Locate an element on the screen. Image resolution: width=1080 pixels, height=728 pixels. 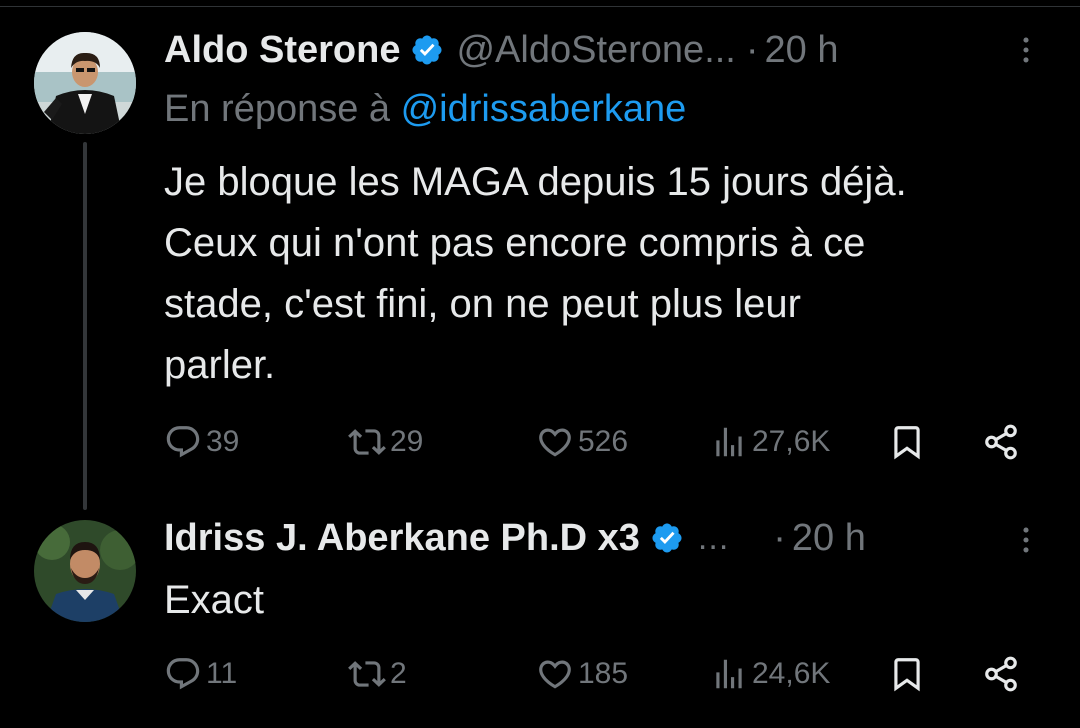
views-button: 27,6K is located at coordinates (770, 442).